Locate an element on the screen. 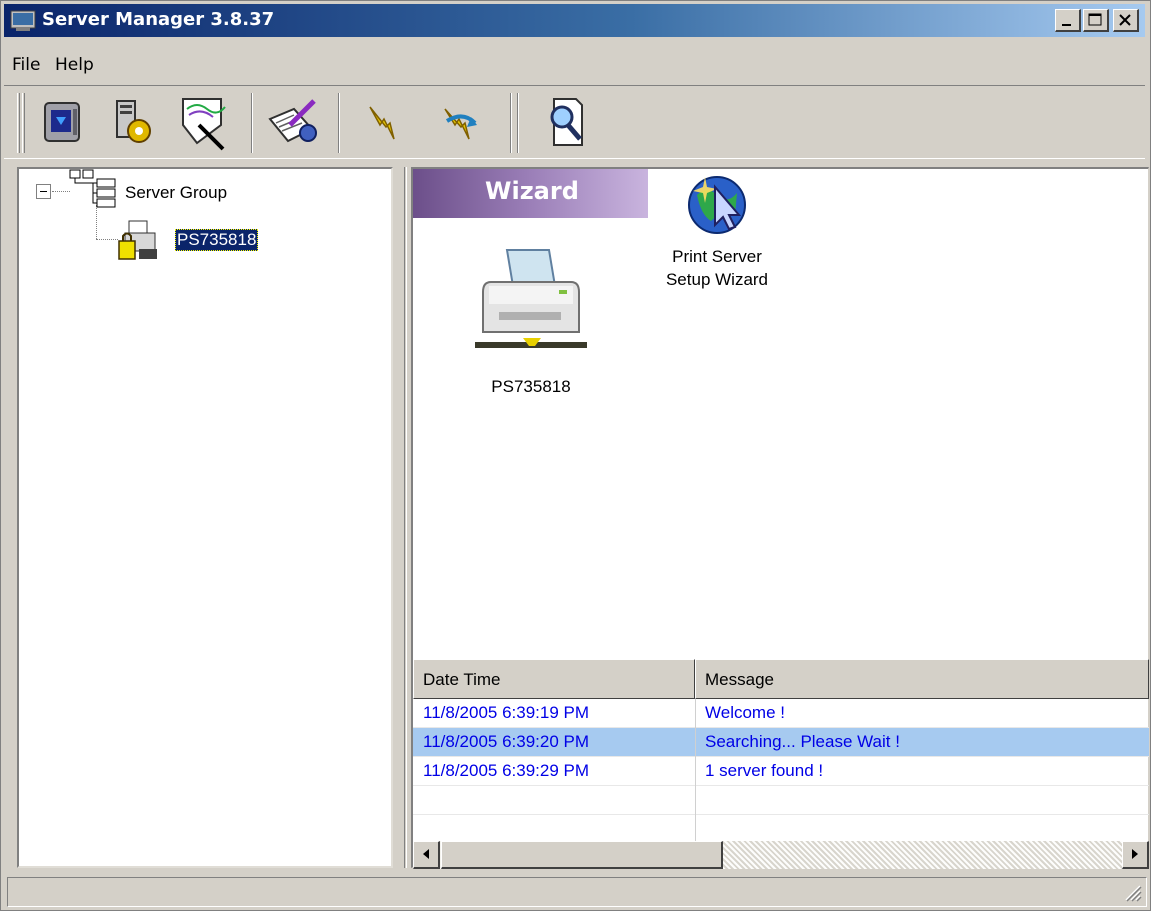 Image resolution: width=1151 pixels, height=911 pixels. tree-connector is located at coordinates (61, 191).